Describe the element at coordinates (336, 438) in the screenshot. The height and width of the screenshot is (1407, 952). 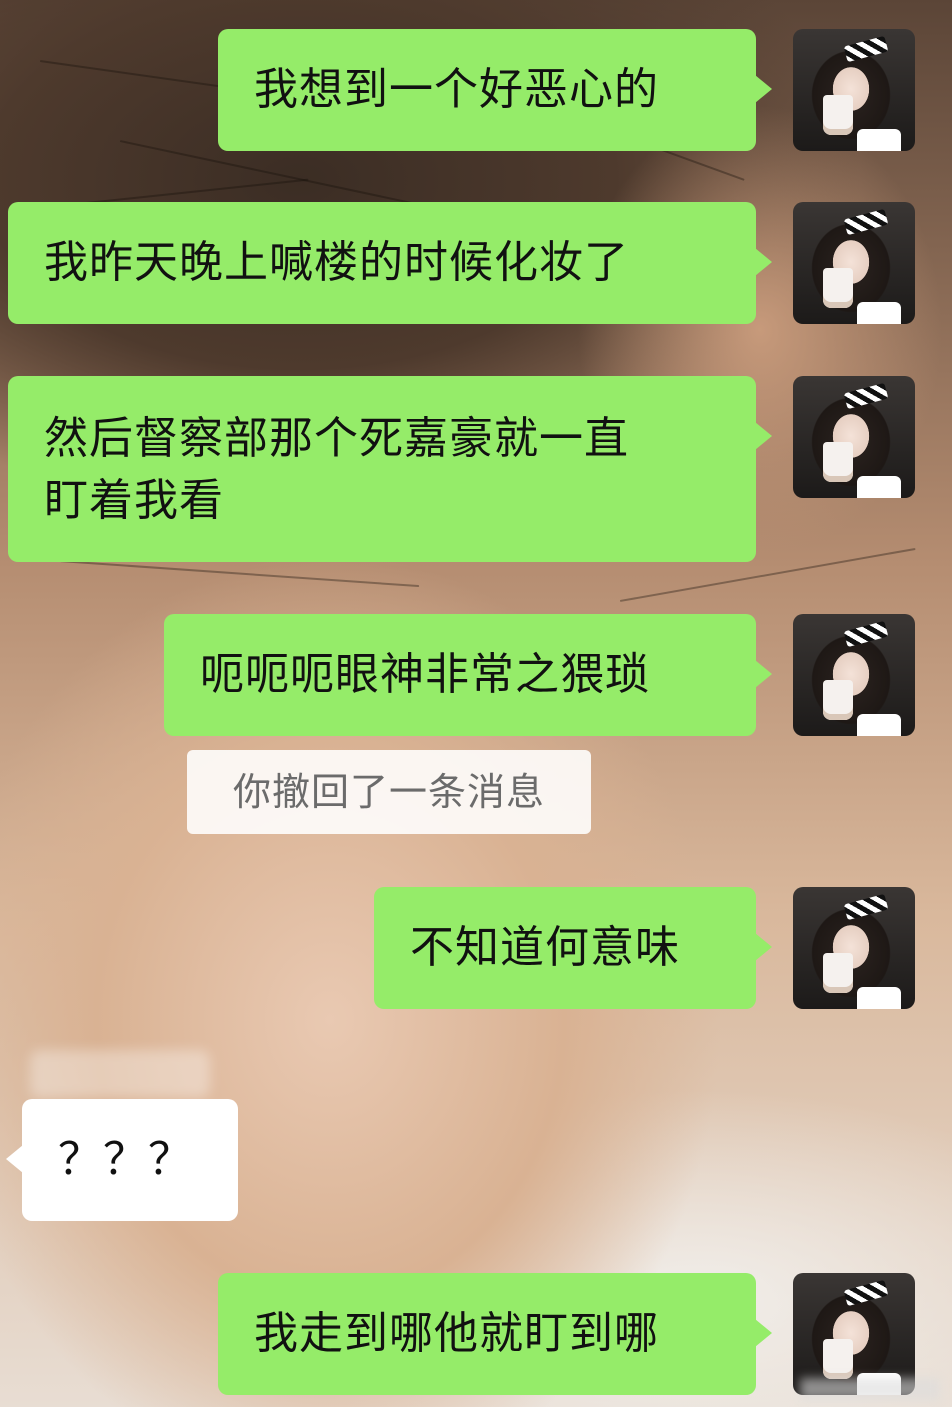
I see `message-text-line-1: 然后督察部那个死嘉豪就一直` at that location.